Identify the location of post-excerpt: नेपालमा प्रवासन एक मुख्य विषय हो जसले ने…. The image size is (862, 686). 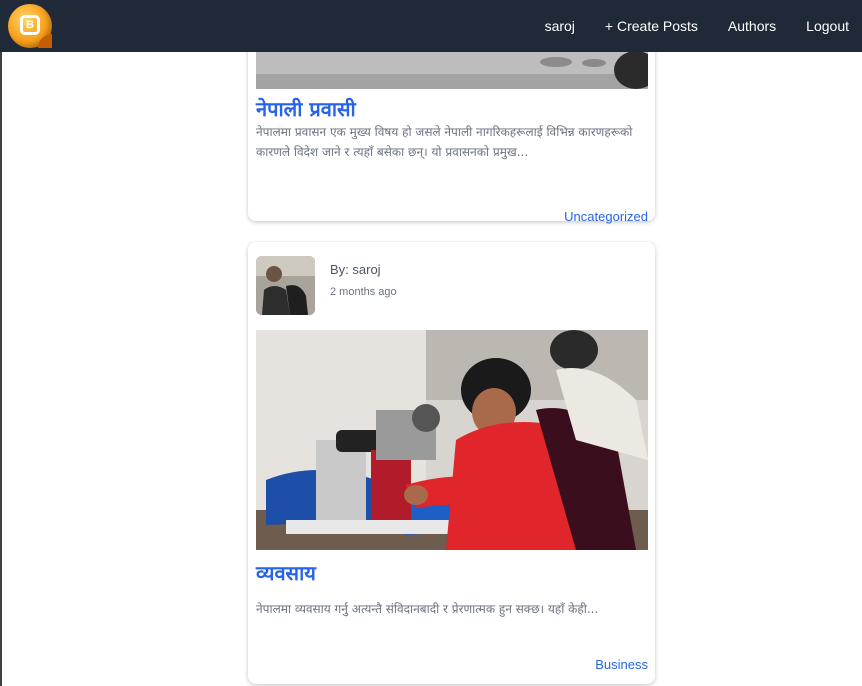
(444, 142).